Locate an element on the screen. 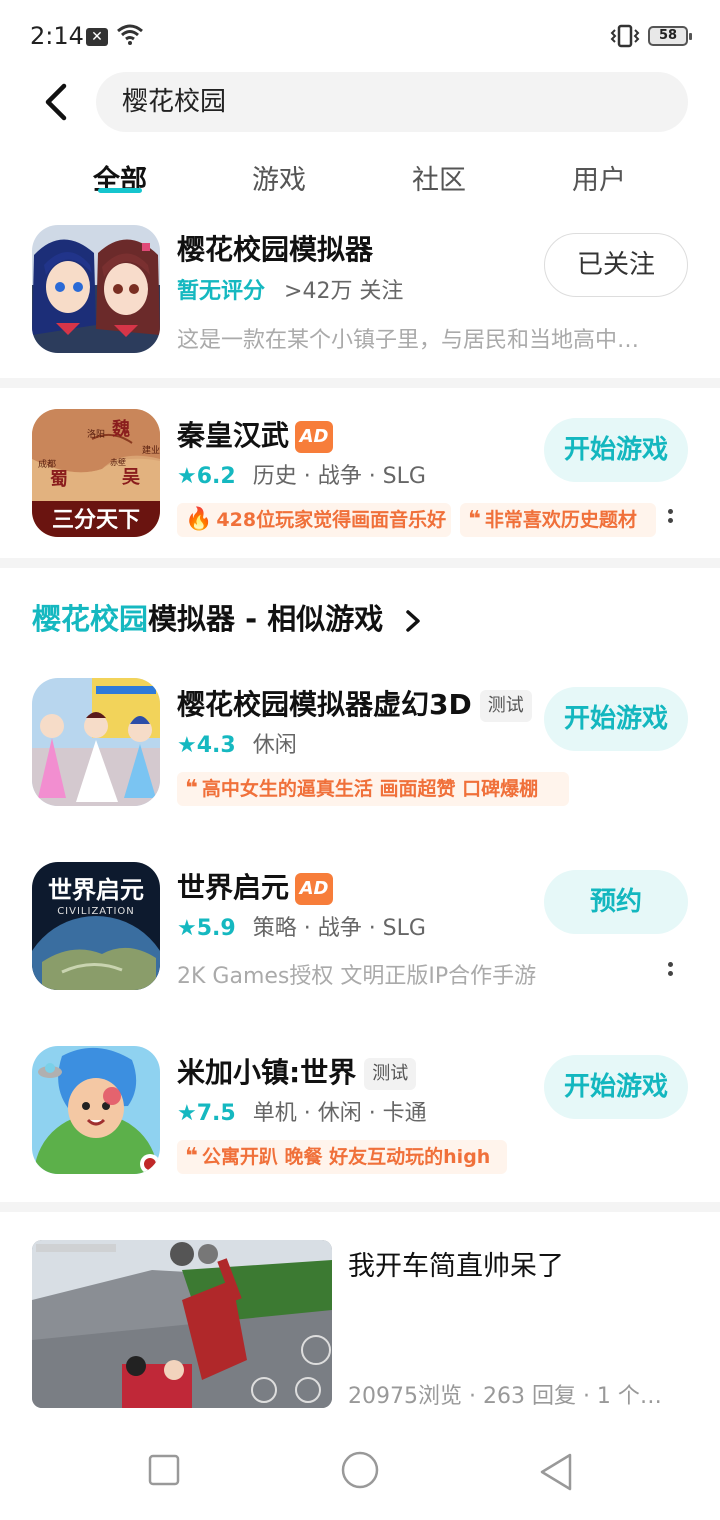 Image resolution: width=720 pixels, height=1520 pixels. no-rating-label: 暂无评分 is located at coordinates (221, 291).